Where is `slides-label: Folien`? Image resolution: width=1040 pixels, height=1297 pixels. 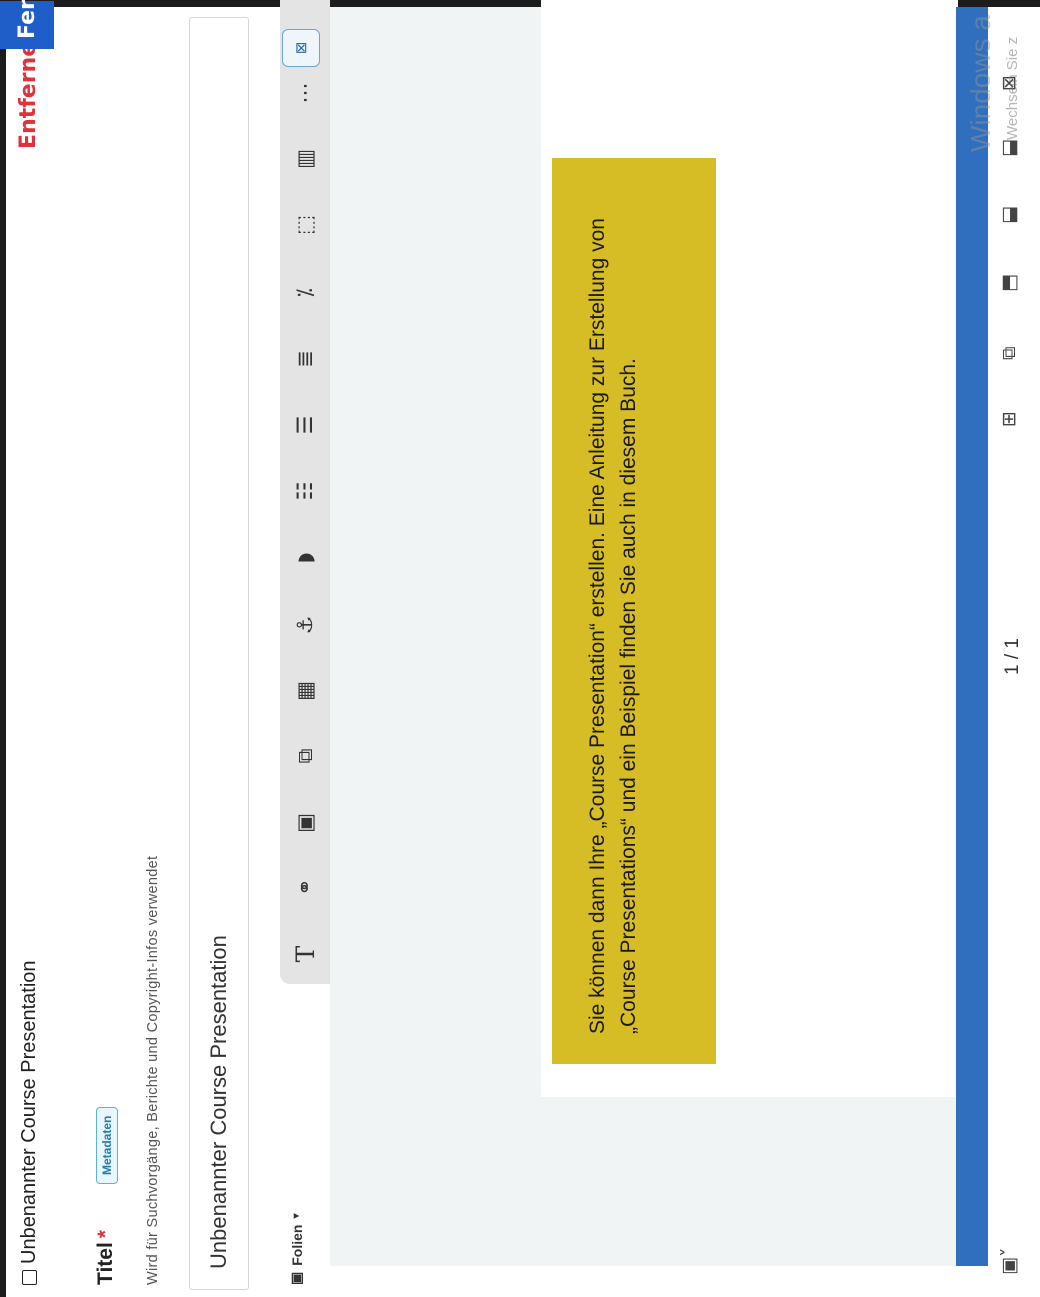
slides-label: Folien is located at coordinates (296, 1245).